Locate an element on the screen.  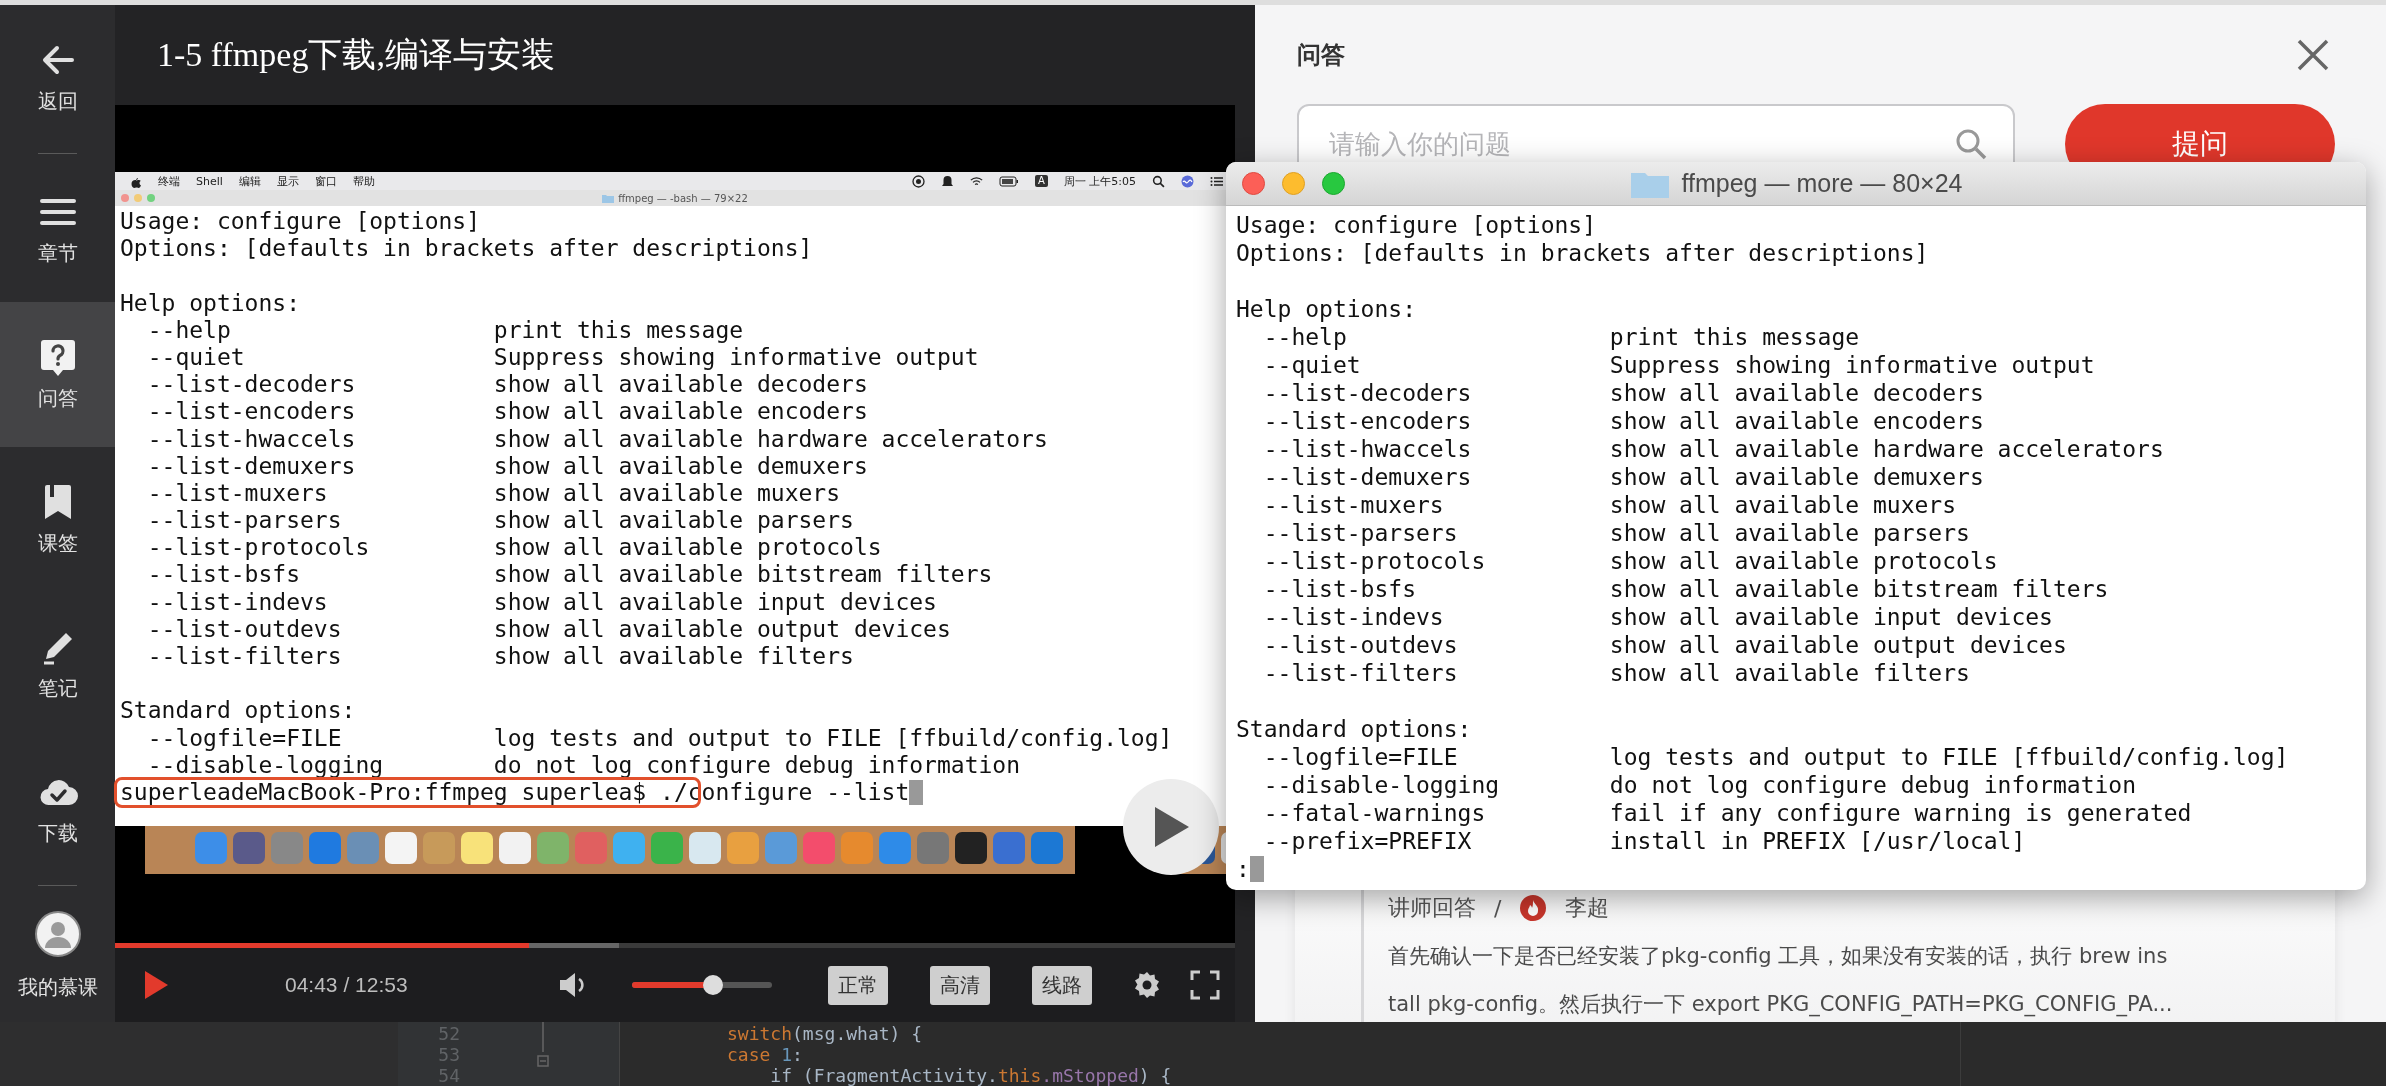
volume-handle is located at coordinates (712, 985).